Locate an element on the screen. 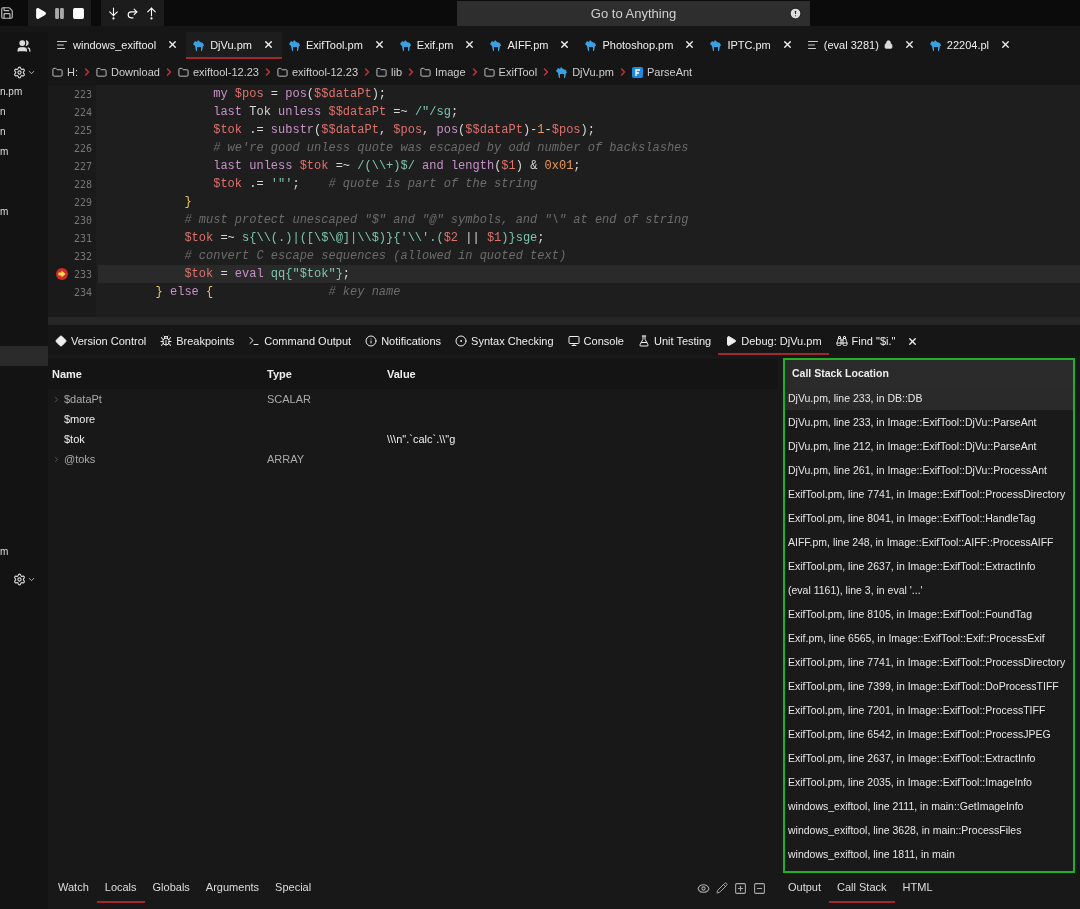 The width and height of the screenshot is (1080, 909). panel-tab: Find "$i." is located at coordinates (877, 342).